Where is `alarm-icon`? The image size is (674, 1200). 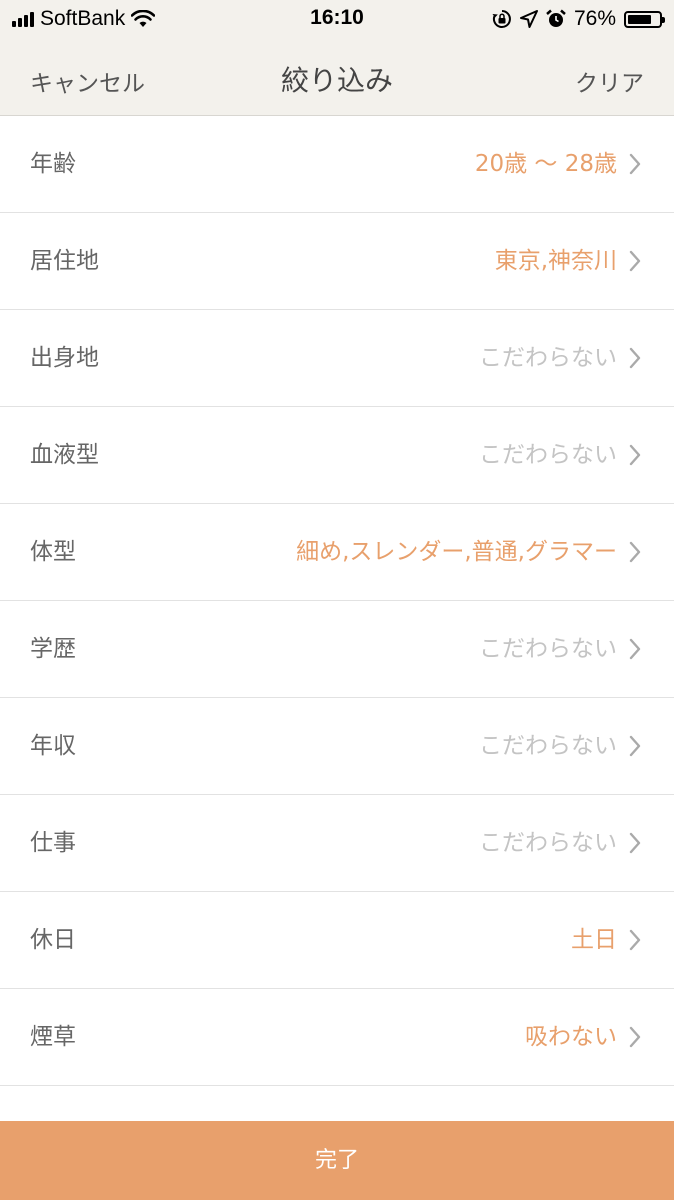 alarm-icon is located at coordinates (556, 18).